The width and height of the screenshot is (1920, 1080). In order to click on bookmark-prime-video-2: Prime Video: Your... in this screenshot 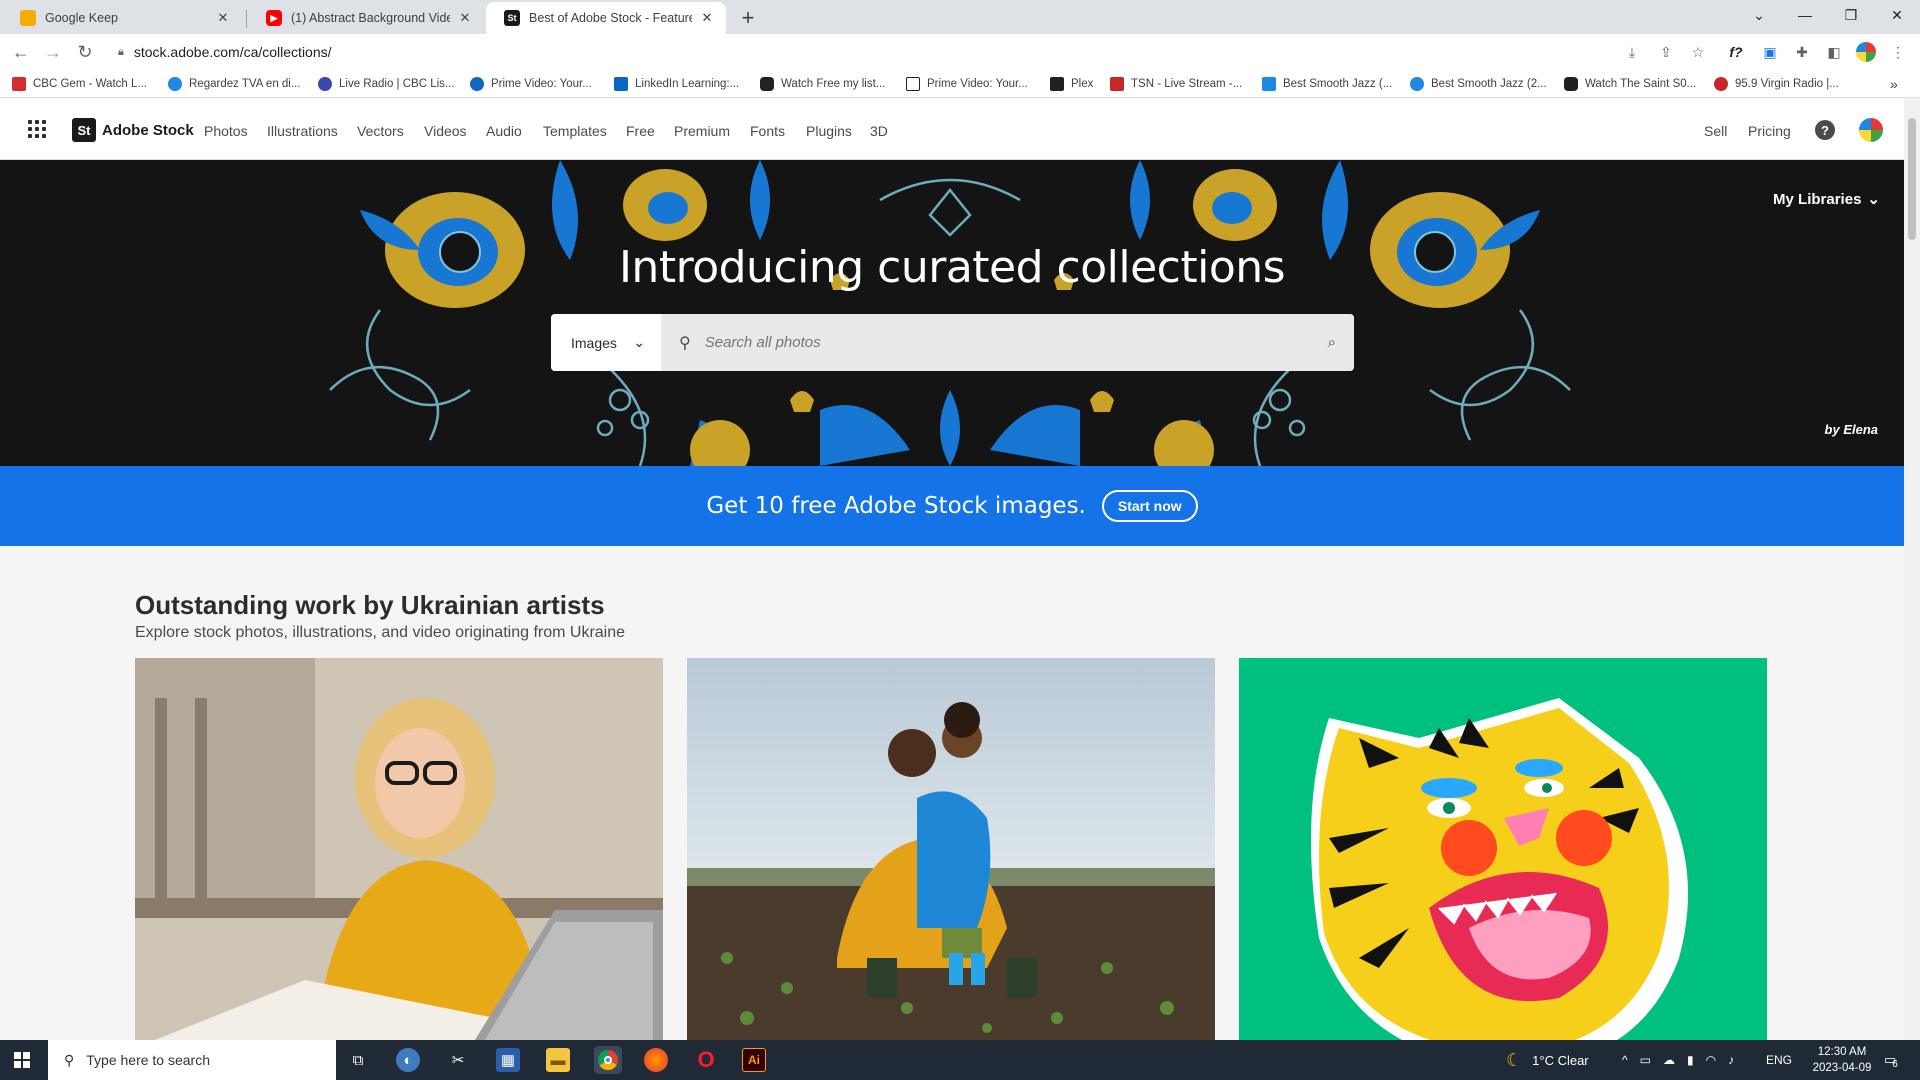, I will do `click(967, 84)`.